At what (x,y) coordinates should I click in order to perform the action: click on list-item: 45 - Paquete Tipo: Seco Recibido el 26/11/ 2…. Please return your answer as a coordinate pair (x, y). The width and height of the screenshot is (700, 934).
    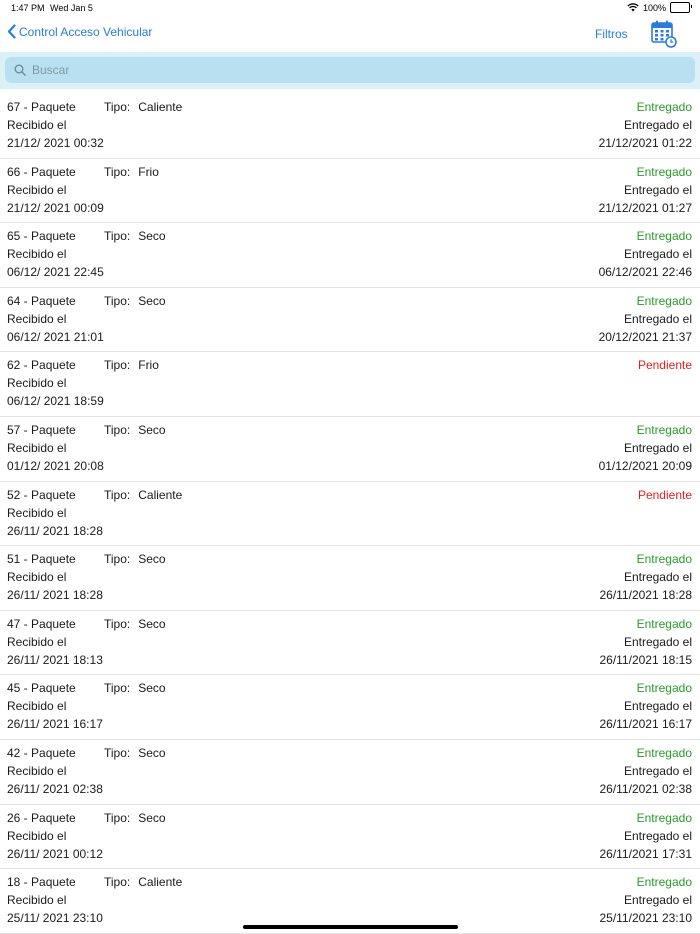
    Looking at the image, I should click on (350, 707).